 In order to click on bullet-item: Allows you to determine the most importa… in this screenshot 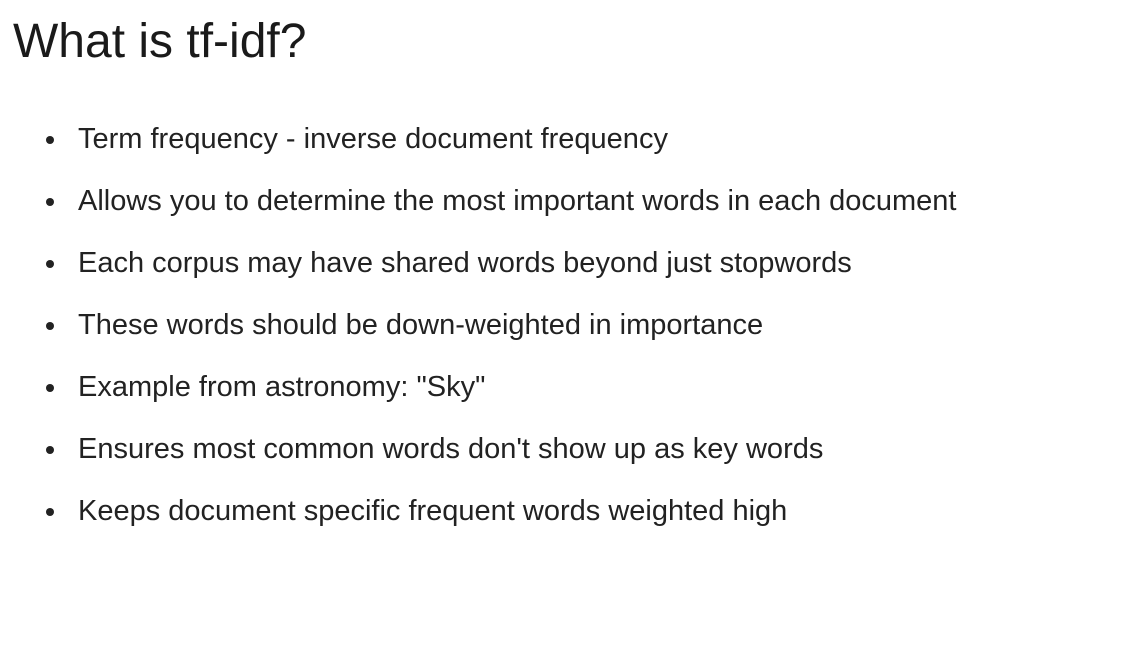, I will do `click(478, 201)`.